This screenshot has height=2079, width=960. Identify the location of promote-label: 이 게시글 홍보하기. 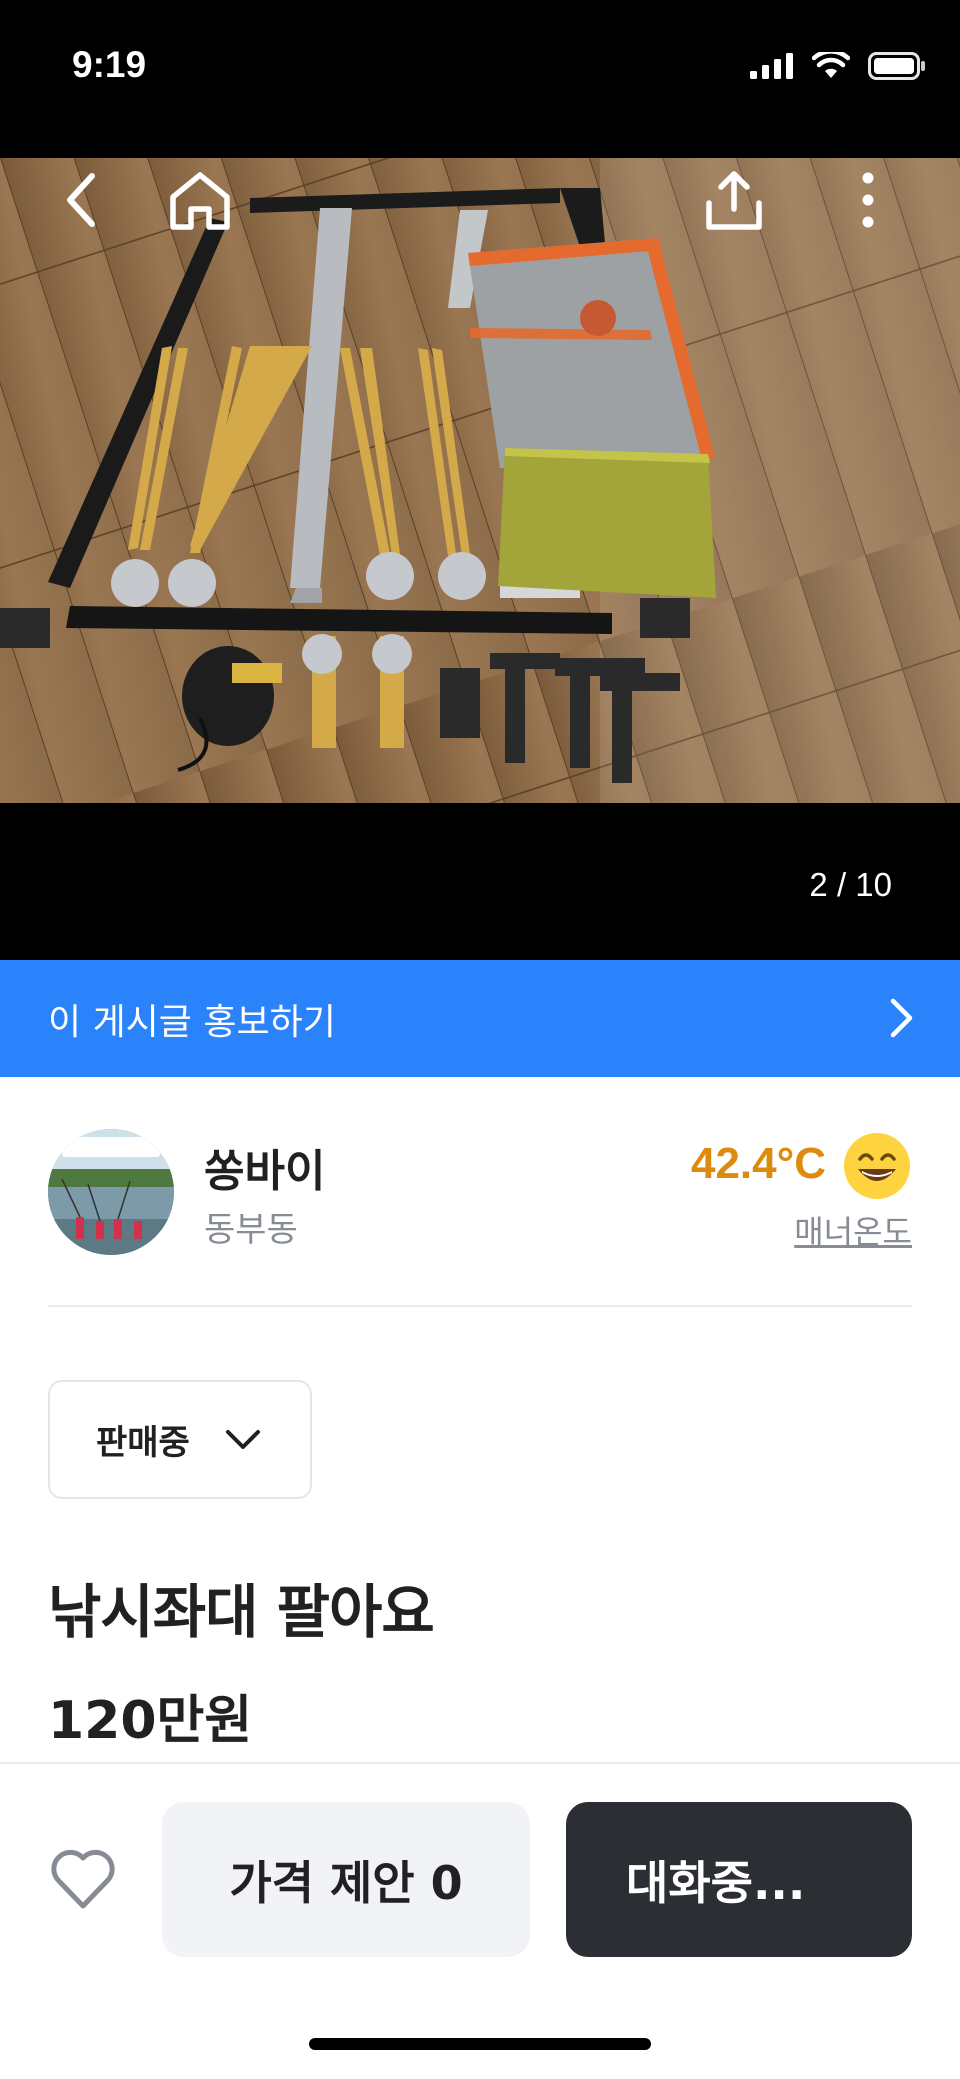
(192, 1022).